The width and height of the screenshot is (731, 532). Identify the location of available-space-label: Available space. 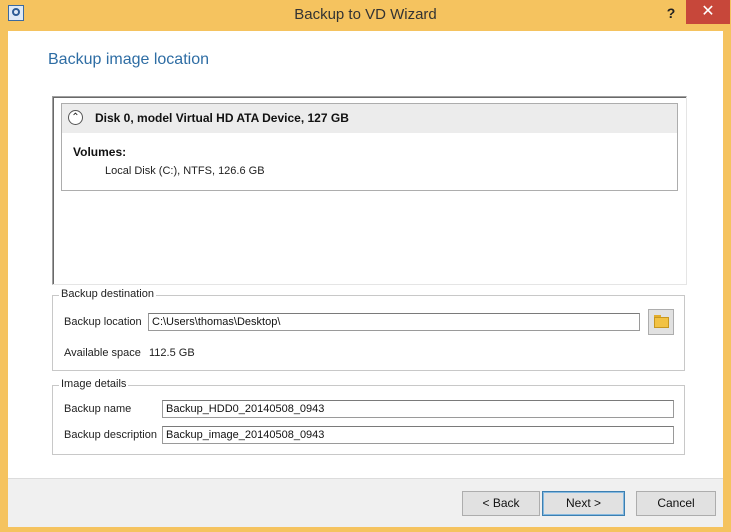
(102, 353).